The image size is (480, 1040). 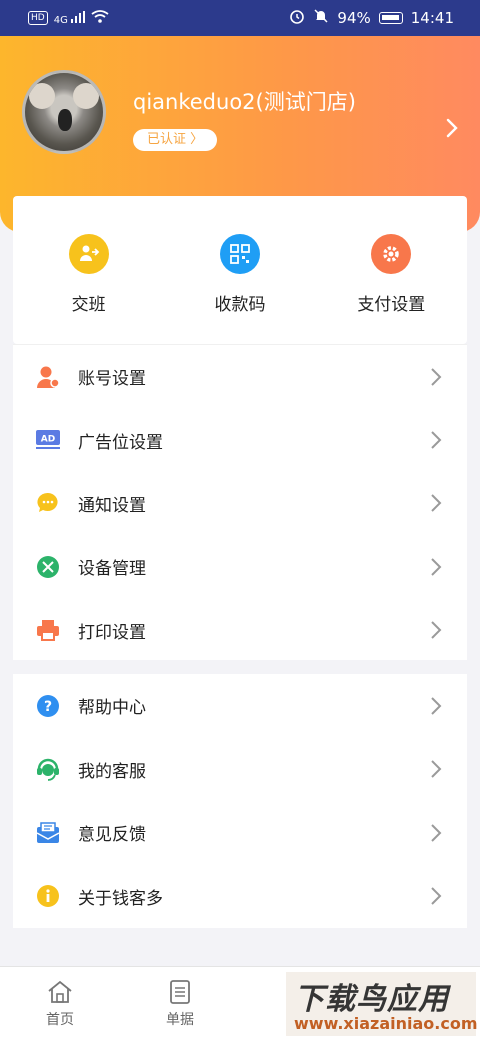 What do you see at coordinates (240, 566) in the screenshot?
I see `device-management-item: 设备管理` at bounding box center [240, 566].